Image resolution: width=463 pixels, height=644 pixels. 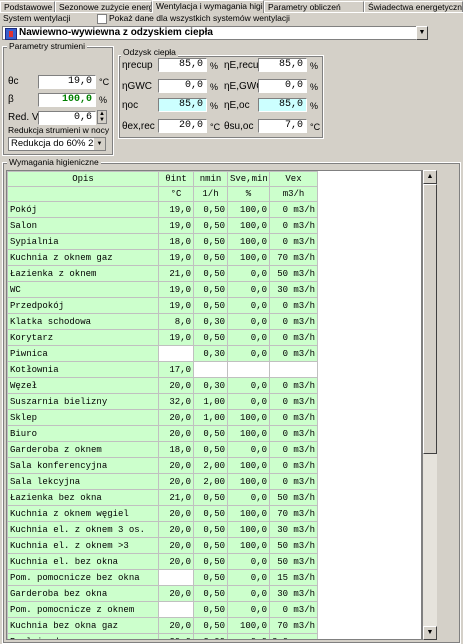 I want to click on table-row: Sala lekcyjna 20,0 2,00 100,0 0 m3/h, so click(x=162, y=481).